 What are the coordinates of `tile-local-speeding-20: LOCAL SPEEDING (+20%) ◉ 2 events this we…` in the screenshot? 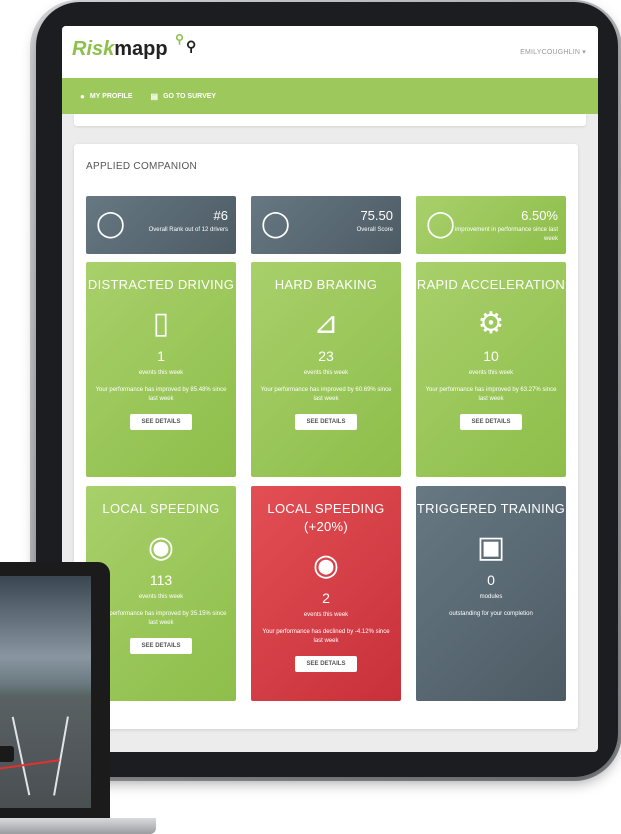 It's located at (326, 593).